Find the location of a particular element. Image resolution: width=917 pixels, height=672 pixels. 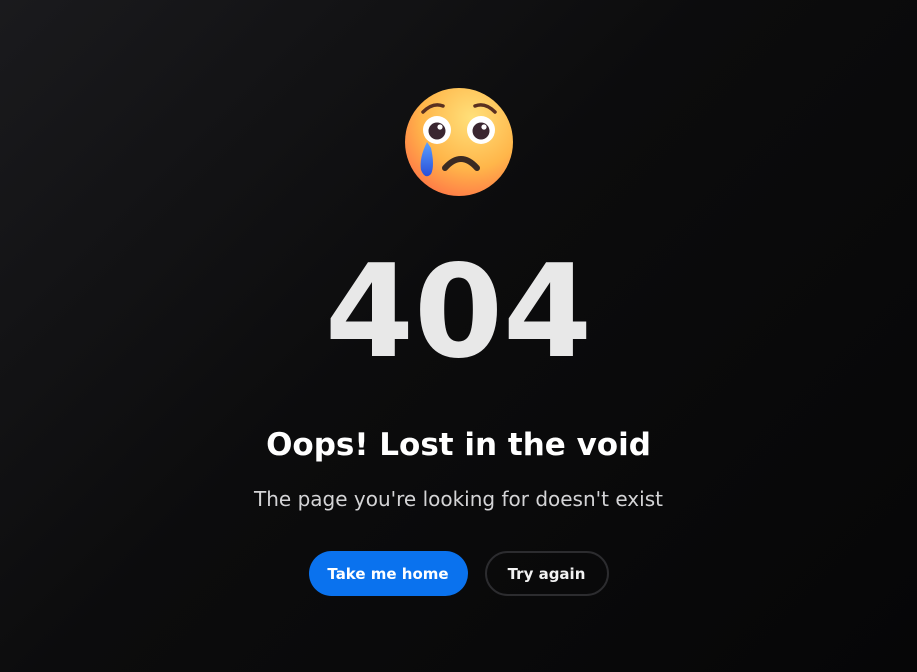

crying-face-icon is located at coordinates (459, 142).